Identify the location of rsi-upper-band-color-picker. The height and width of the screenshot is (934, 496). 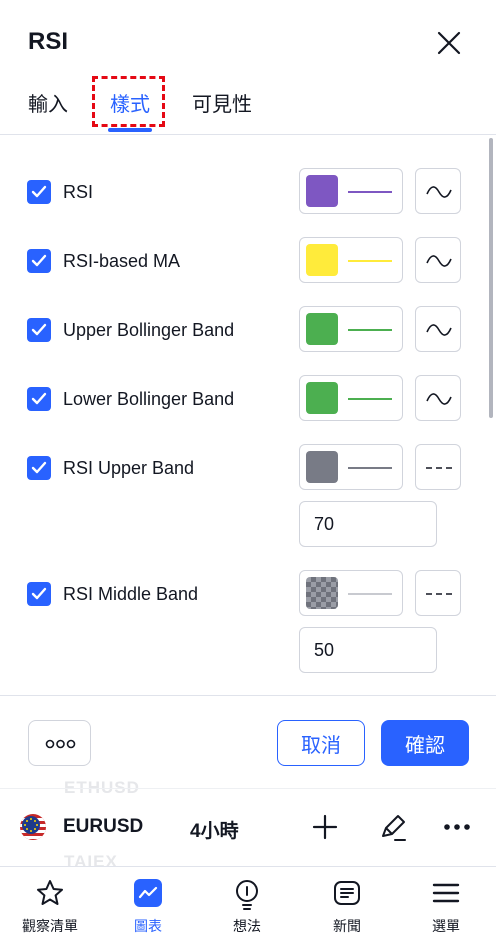
(351, 467).